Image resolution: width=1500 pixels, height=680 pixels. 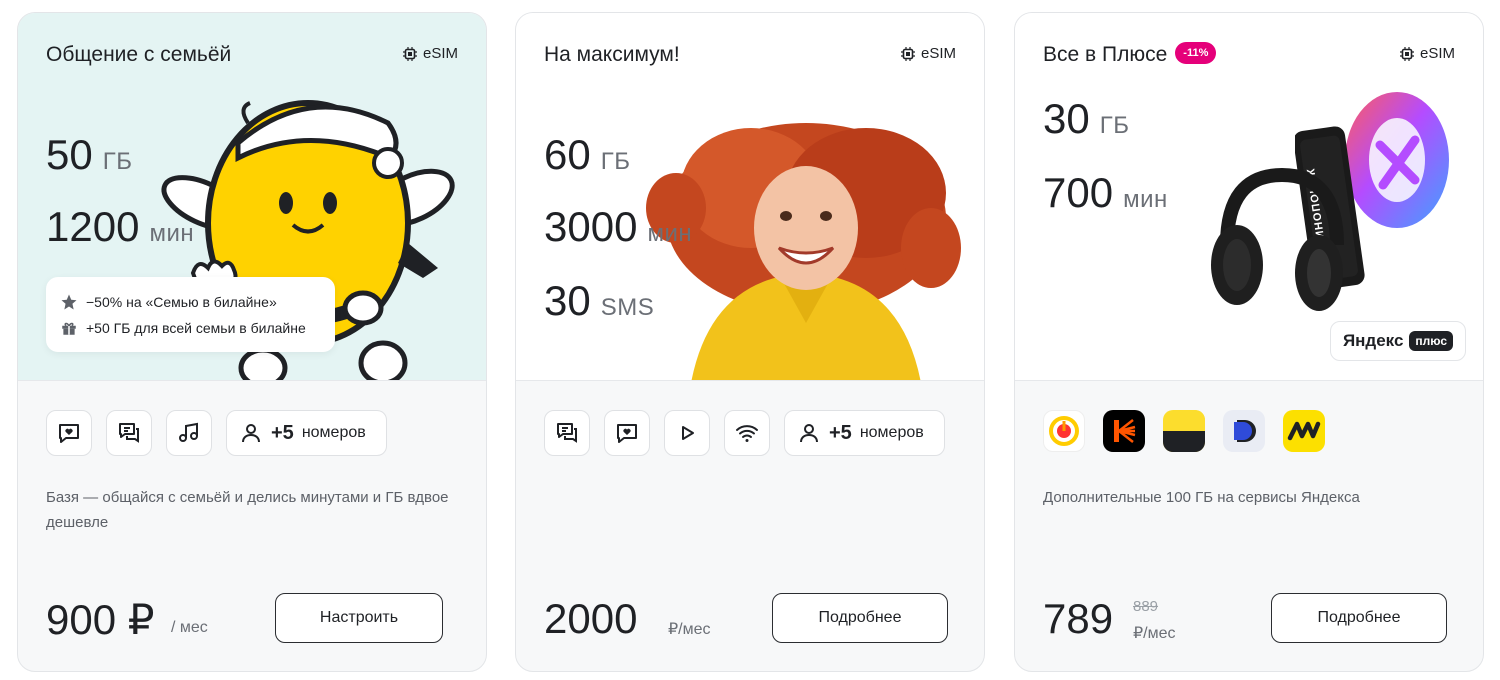 I want to click on price-period: / мес, so click(x=189, y=627).